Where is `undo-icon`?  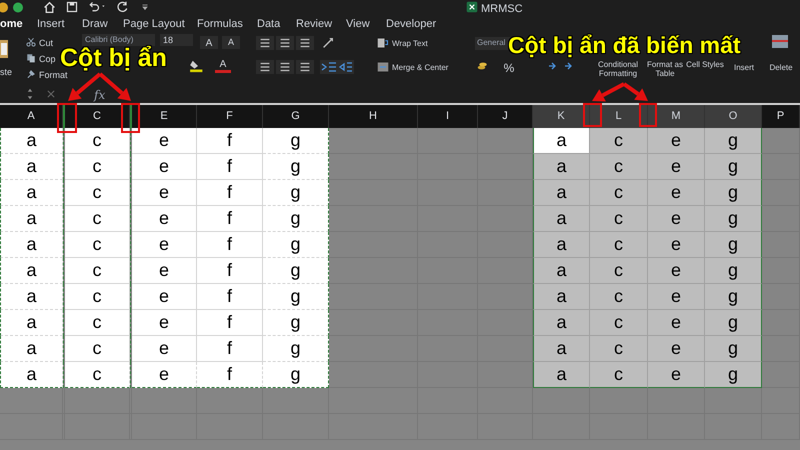 undo-icon is located at coordinates (97, 7).